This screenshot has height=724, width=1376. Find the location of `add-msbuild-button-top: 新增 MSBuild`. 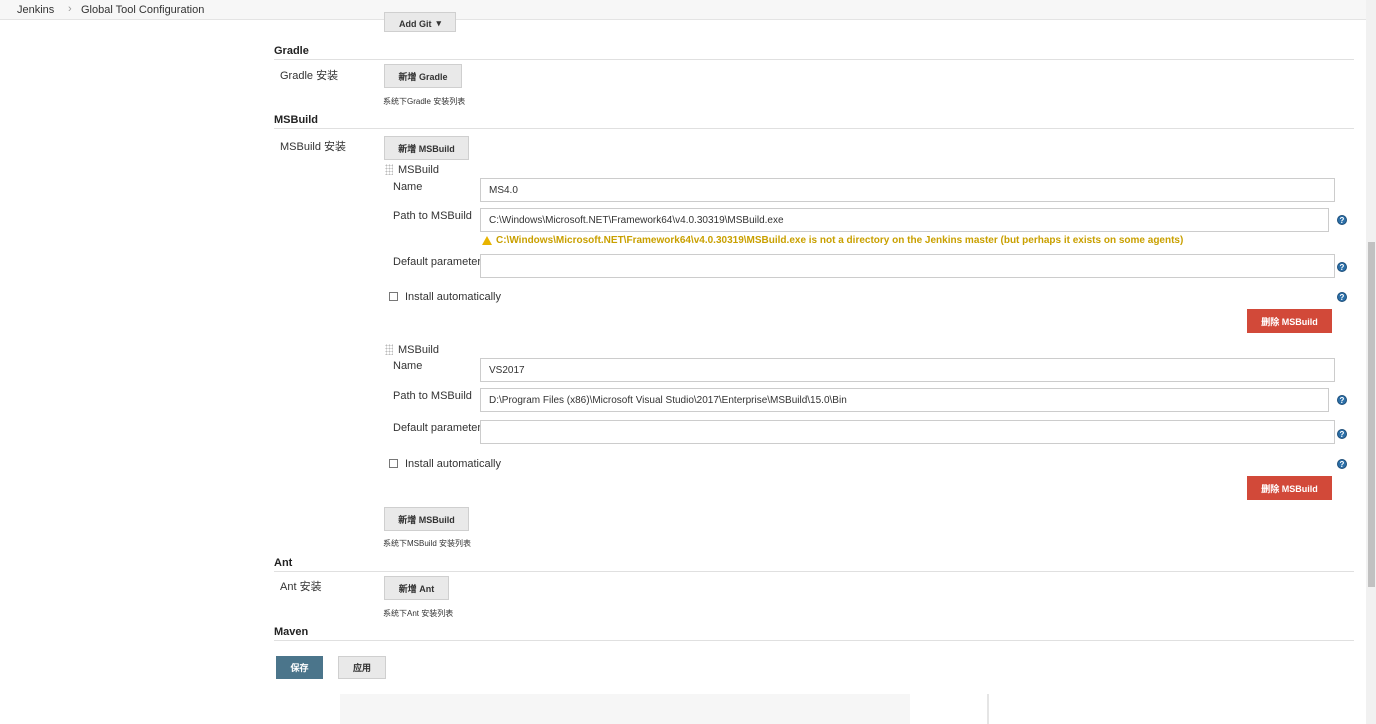

add-msbuild-button-top: 新增 MSBuild is located at coordinates (426, 148).